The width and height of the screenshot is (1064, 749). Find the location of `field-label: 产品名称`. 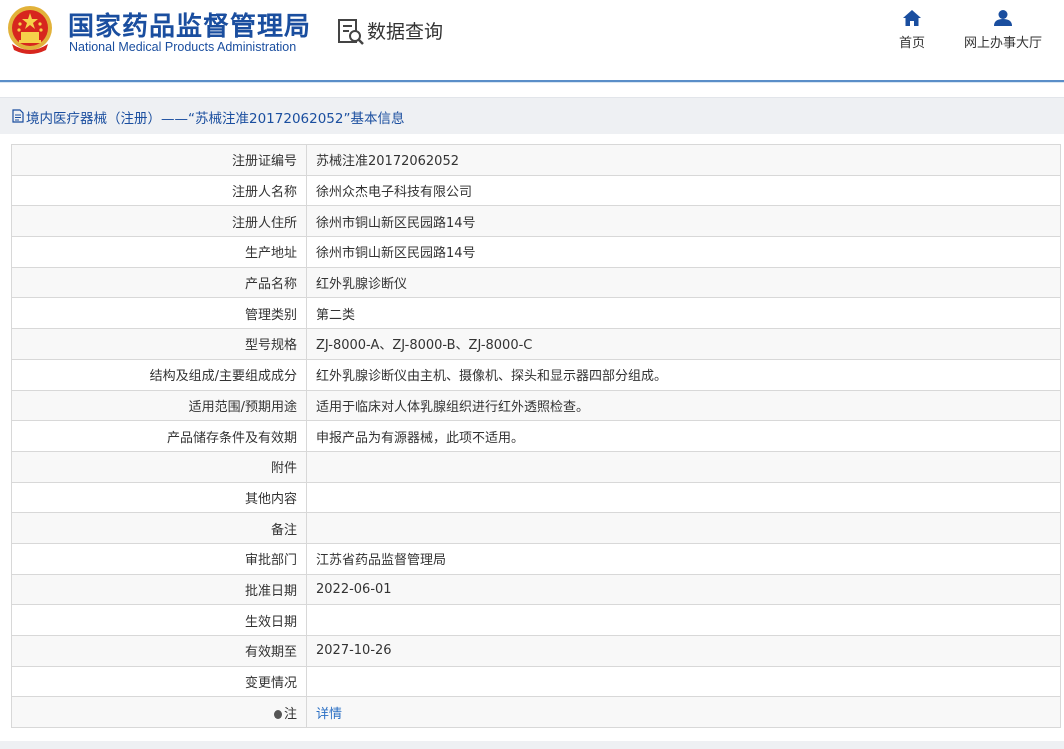

field-label: 产品名称 is located at coordinates (159, 282).